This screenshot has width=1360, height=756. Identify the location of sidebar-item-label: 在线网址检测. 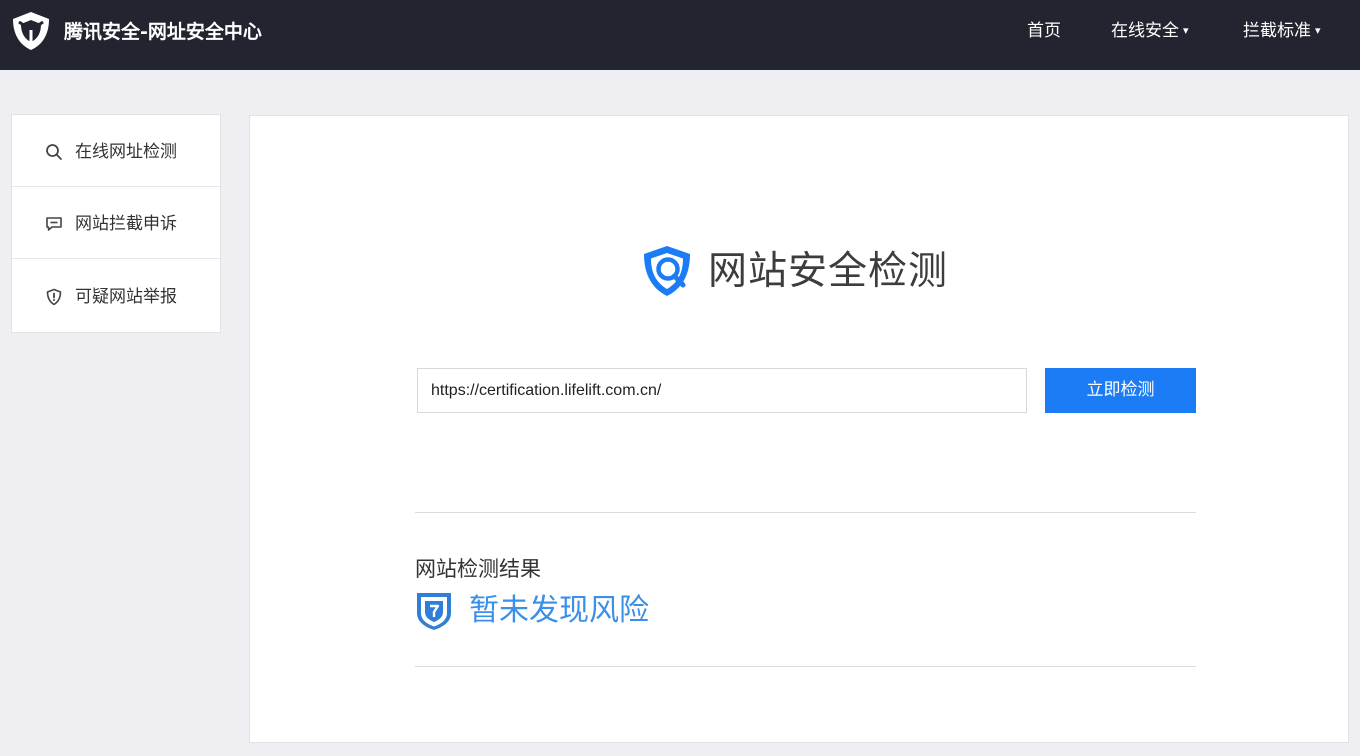
(126, 152).